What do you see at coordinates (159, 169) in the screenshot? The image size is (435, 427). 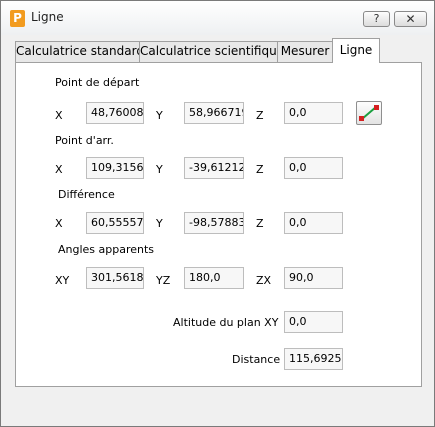 I see `end-y-label: Y` at bounding box center [159, 169].